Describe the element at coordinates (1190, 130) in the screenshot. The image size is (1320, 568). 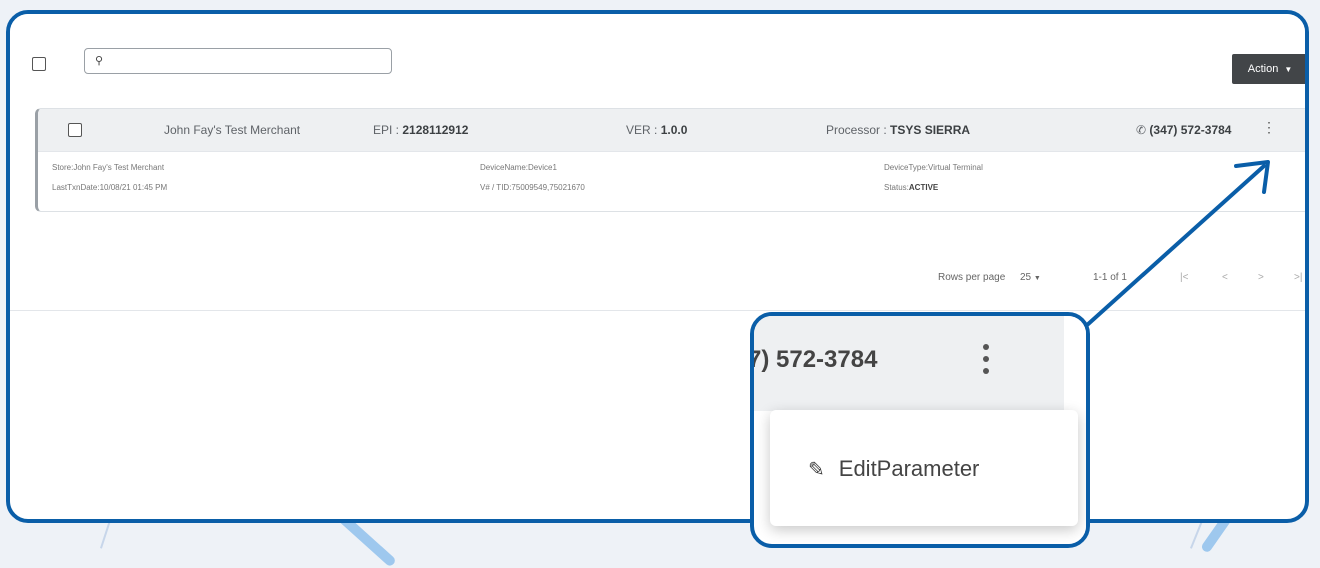
I see `phone-number: (347) 572-3784` at that location.